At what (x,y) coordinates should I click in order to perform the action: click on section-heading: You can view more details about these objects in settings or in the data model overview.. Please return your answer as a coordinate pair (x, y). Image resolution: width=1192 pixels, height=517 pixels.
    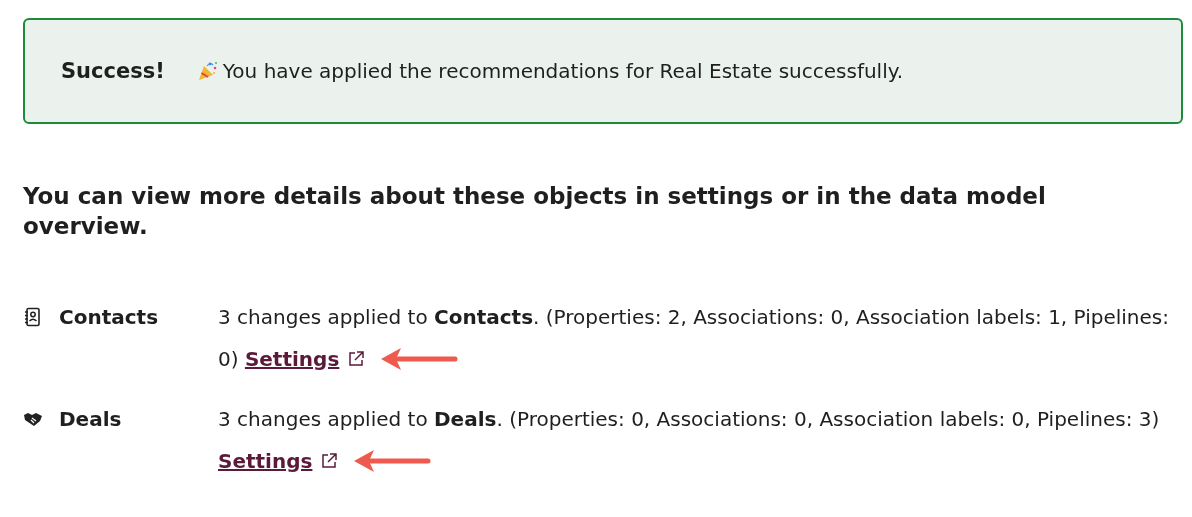
    Looking at the image, I should click on (535, 211).